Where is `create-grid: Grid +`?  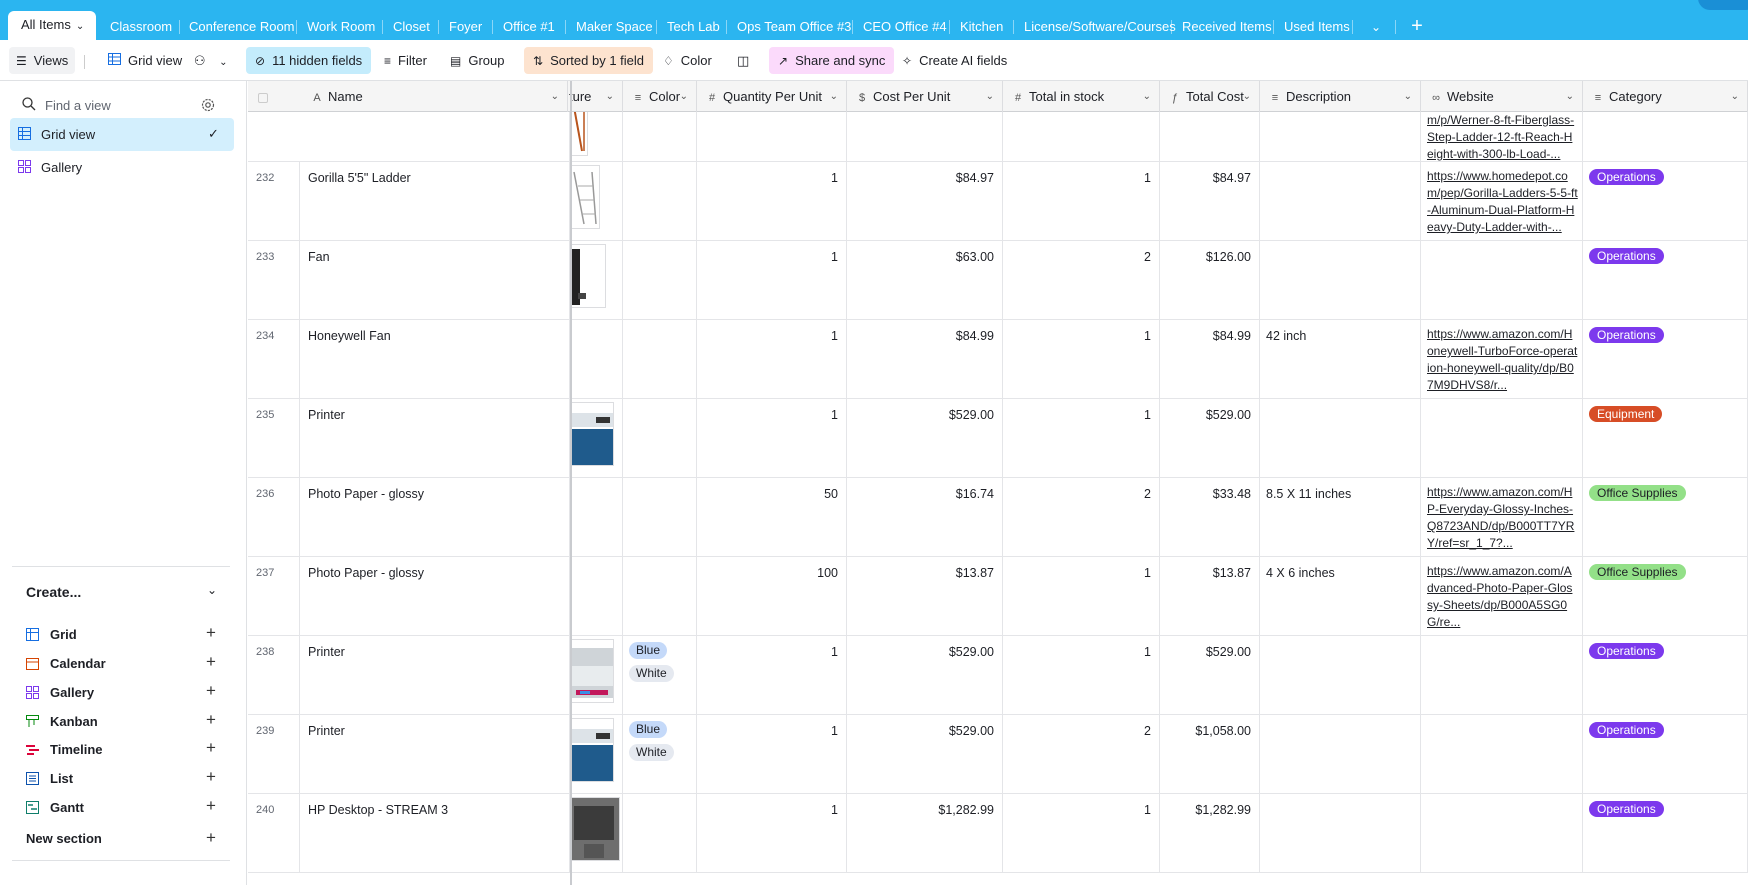
create-grid: Grid + is located at coordinates (126, 634).